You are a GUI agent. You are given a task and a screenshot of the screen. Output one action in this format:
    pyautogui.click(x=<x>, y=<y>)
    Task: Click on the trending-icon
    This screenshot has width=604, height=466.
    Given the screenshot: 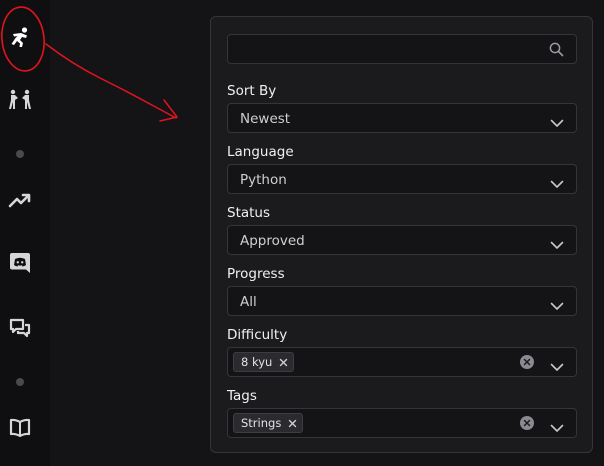 What is the action you would take?
    pyautogui.click(x=20, y=200)
    